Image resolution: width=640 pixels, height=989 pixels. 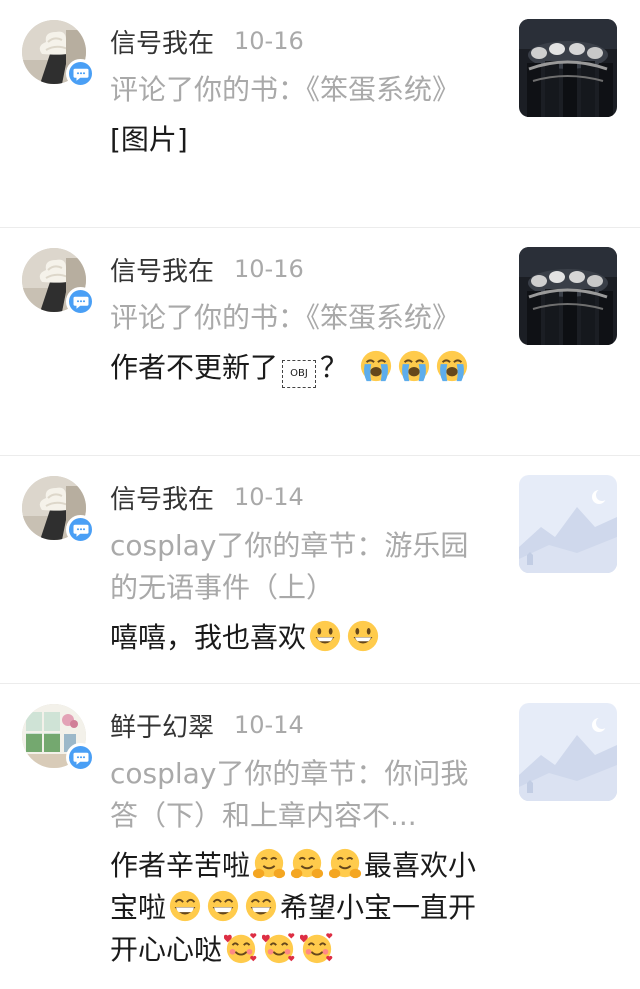 What do you see at coordinates (194, 367) in the screenshot?
I see `comment-text-part: 作者不更新了` at bounding box center [194, 367].